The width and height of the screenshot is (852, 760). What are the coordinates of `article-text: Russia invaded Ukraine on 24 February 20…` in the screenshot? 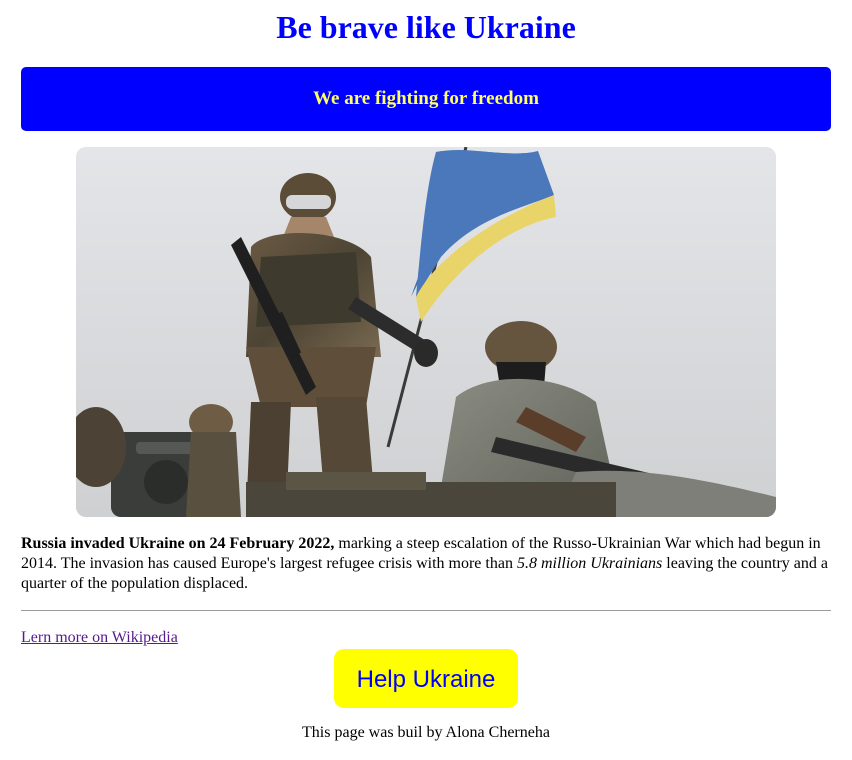 It's located at (426, 564).